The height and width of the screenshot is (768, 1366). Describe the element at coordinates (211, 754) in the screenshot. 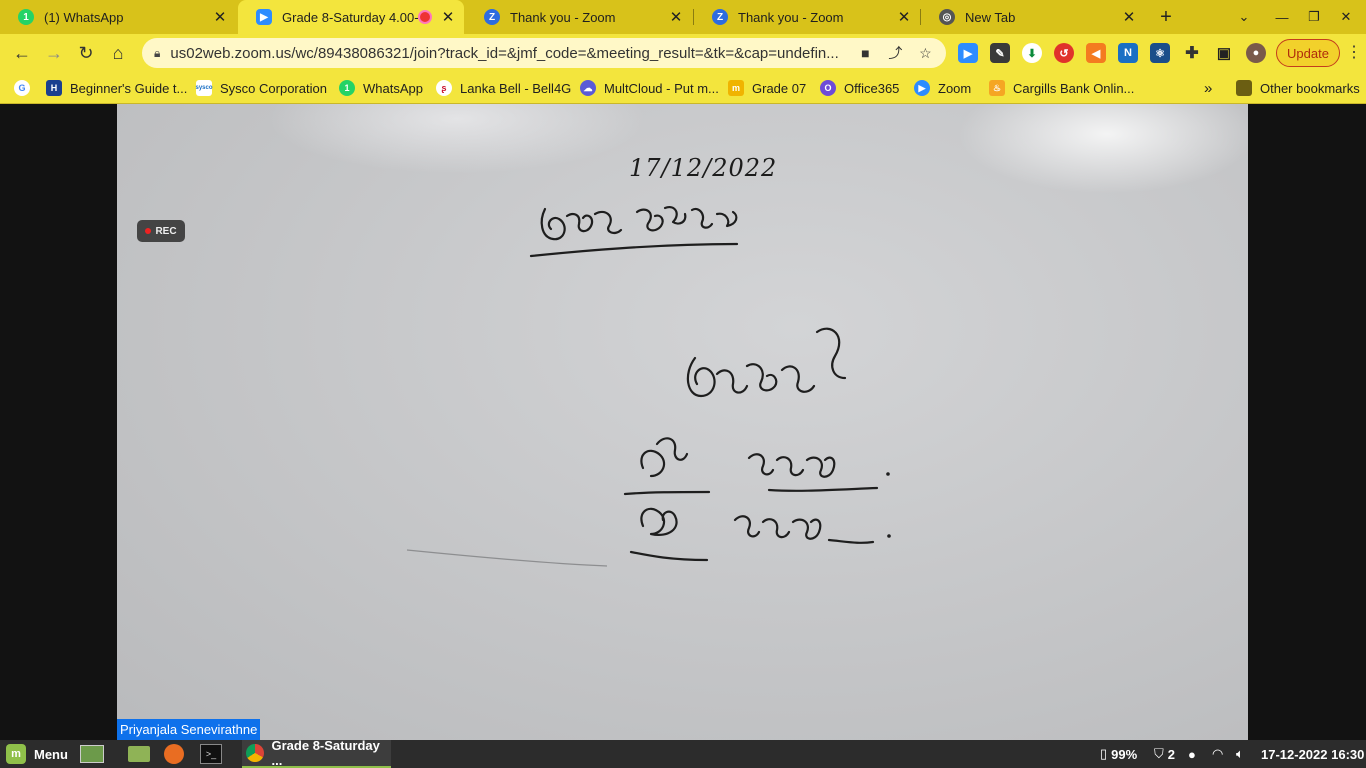

I see `terminal-icon: >_` at that location.